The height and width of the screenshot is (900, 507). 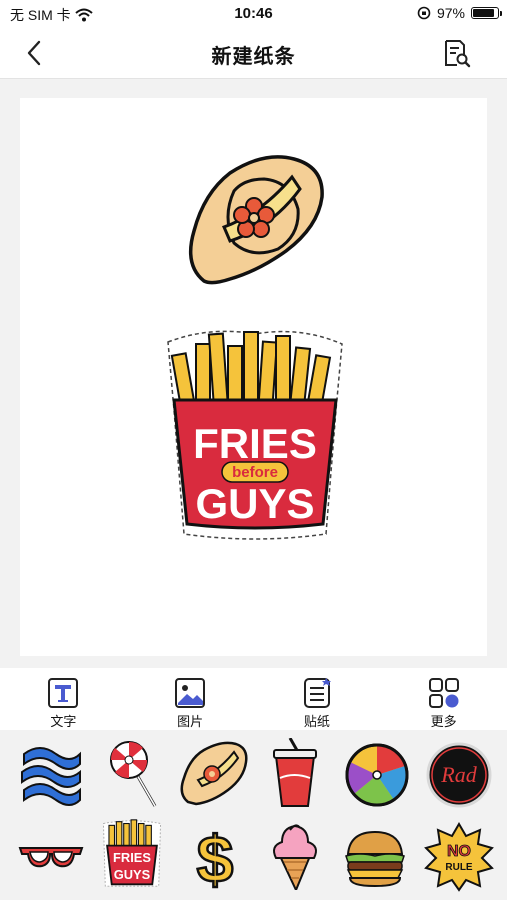 I want to click on bottom-toolbar: 文字 图片 贴纸 更多, so click(x=253, y=699).